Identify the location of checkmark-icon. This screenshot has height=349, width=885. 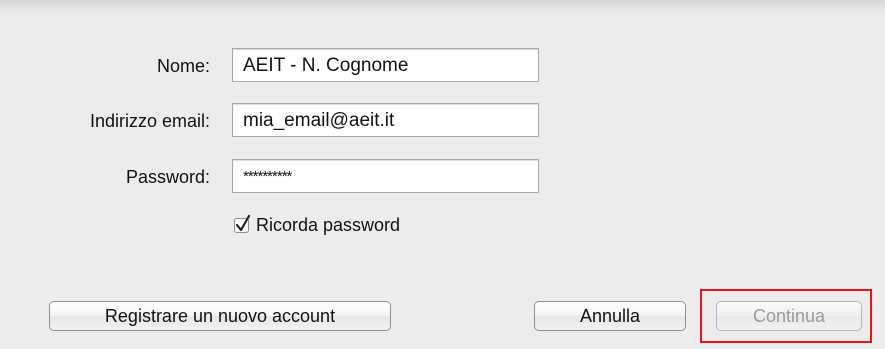
(243, 223).